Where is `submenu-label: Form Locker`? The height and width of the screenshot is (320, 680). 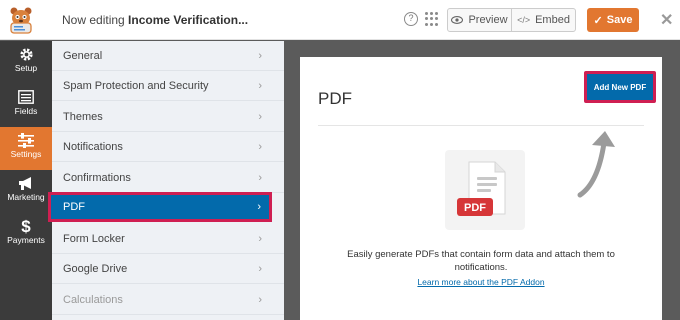
submenu-label: Form Locker is located at coordinates (94, 239).